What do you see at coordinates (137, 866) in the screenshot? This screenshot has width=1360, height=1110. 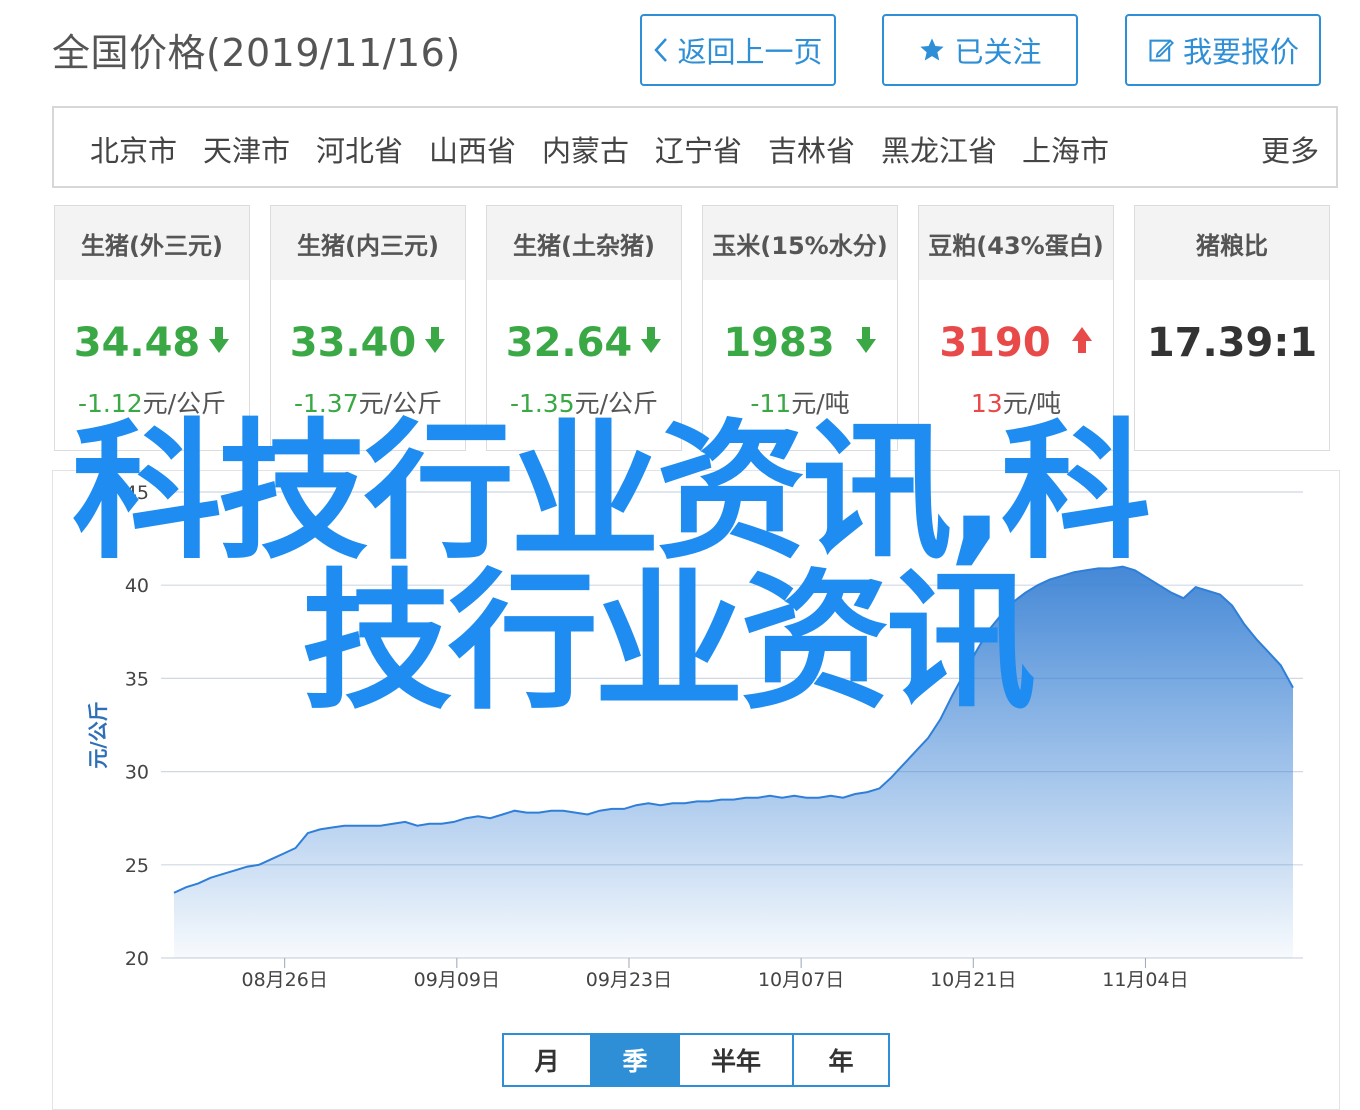 I see `y-tick-label: 25` at bounding box center [137, 866].